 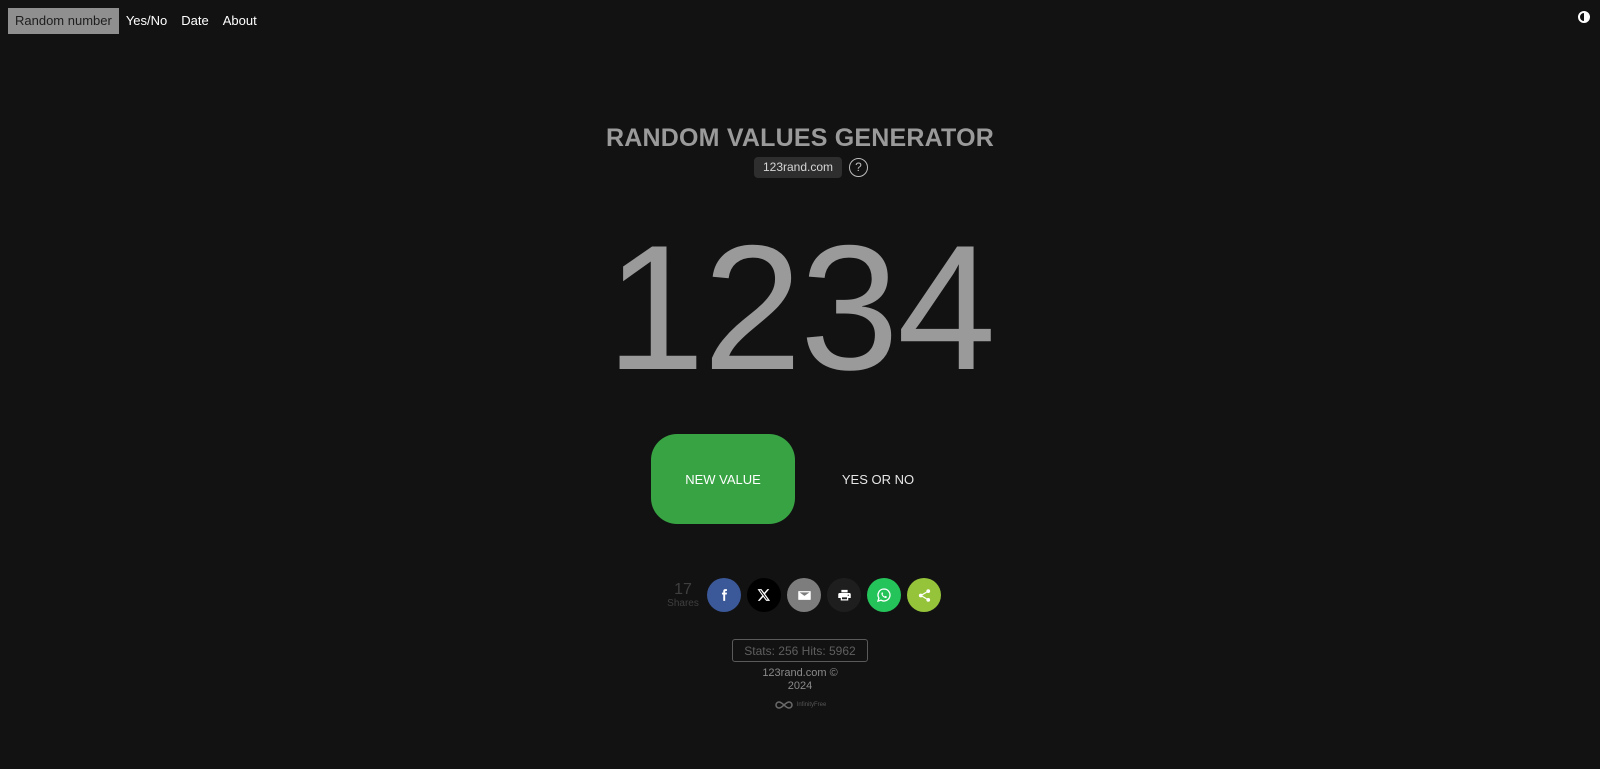 I want to click on subtitle-row: 123rand.com ?, so click(x=800, y=167).